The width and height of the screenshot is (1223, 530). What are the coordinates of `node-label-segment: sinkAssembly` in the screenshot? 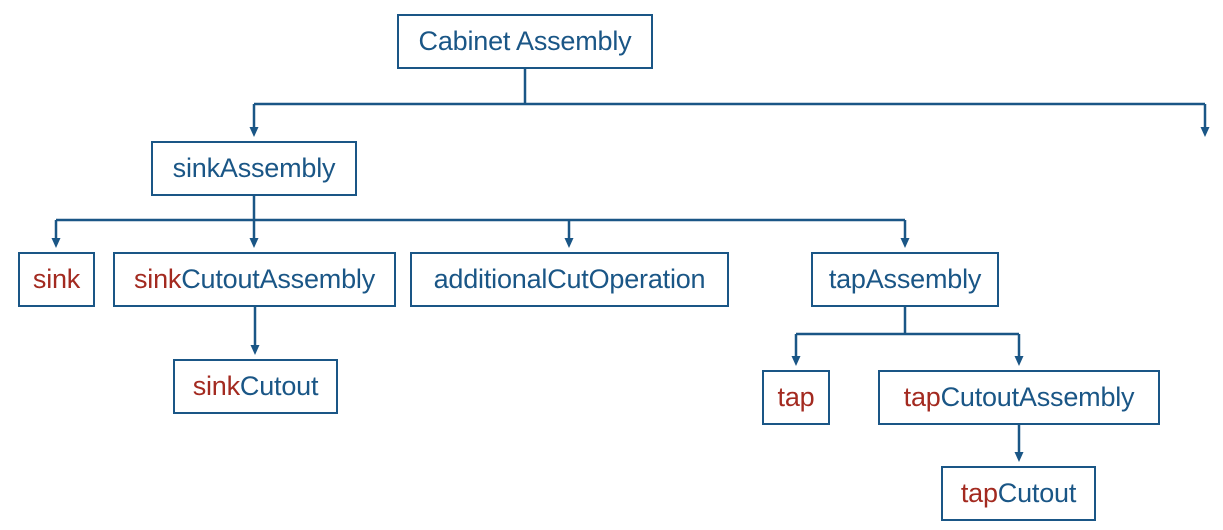 It's located at (254, 168).